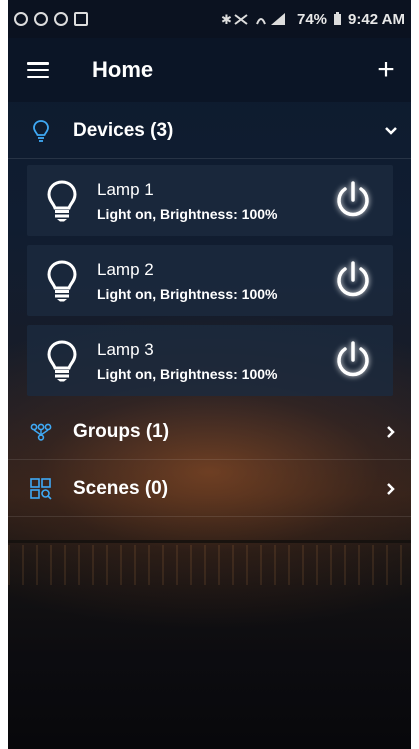 The width and height of the screenshot is (419, 749). Describe the element at coordinates (209, 432) in the screenshot. I see `groups-section-header: Groups (1)` at that location.